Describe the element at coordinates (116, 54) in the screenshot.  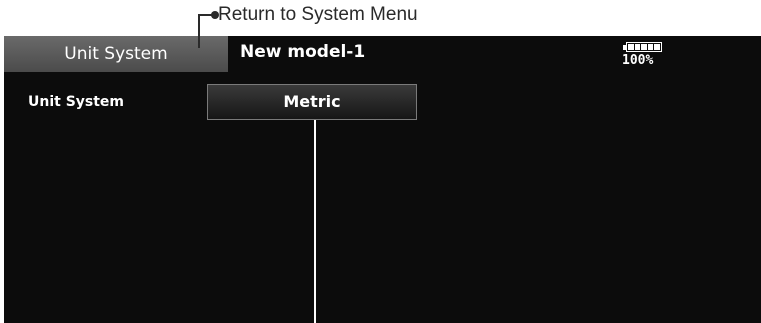
I see `return-to-system-menu-button: Unit System` at that location.